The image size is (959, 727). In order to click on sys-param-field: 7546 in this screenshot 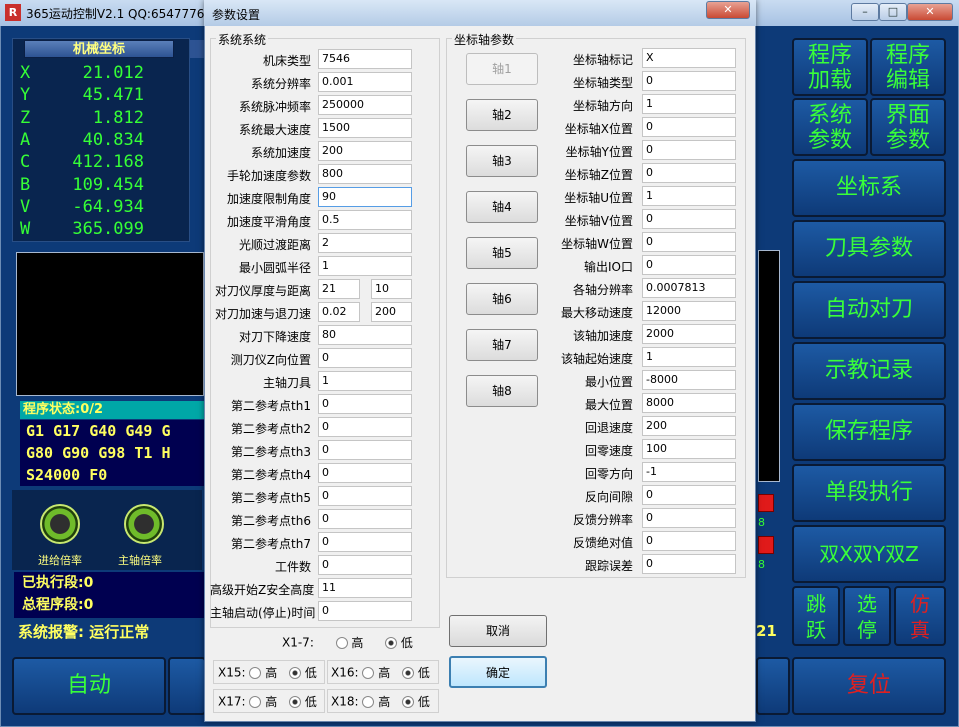, I will do `click(365, 59)`.